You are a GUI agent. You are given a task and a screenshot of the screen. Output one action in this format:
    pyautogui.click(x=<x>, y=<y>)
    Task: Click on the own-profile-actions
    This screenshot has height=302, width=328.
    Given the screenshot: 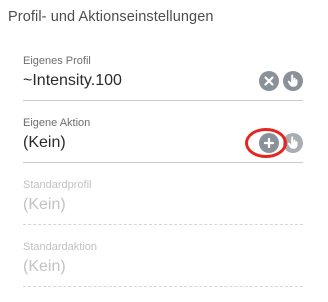 What is the action you would take?
    pyautogui.click(x=279, y=81)
    